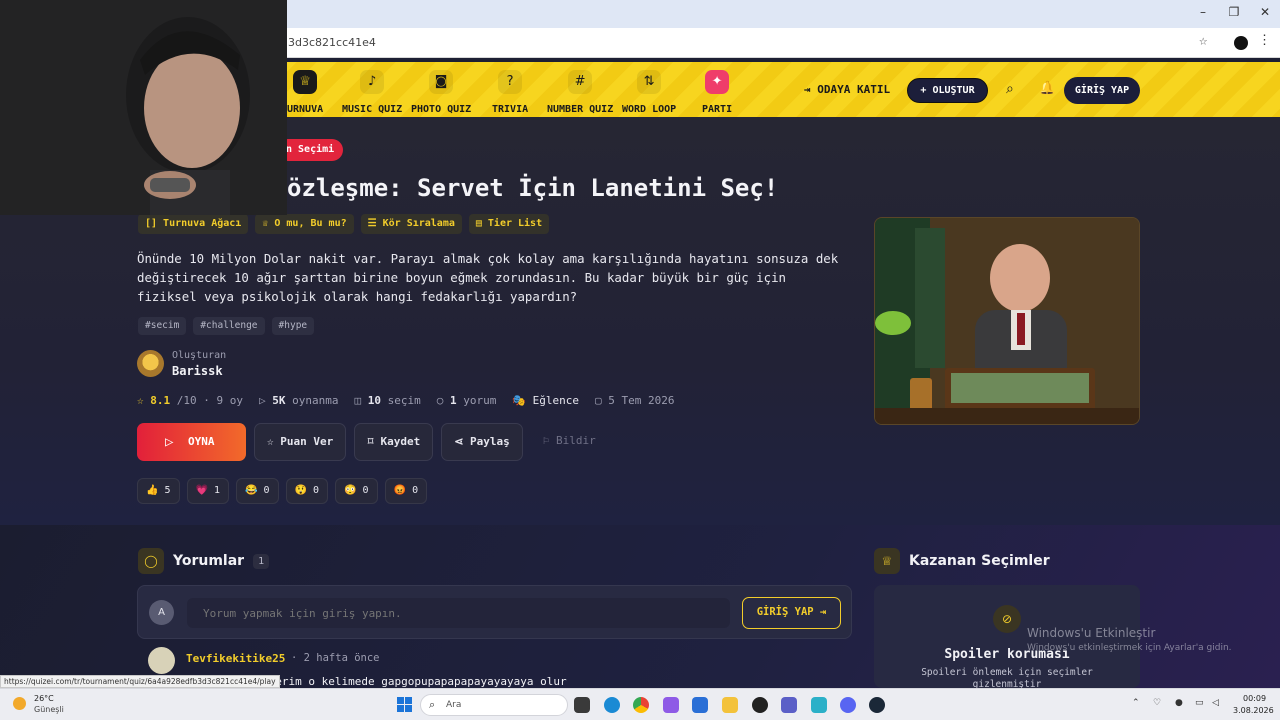  I want to click on browser-menu-icon: ⋮, so click(1264, 40).